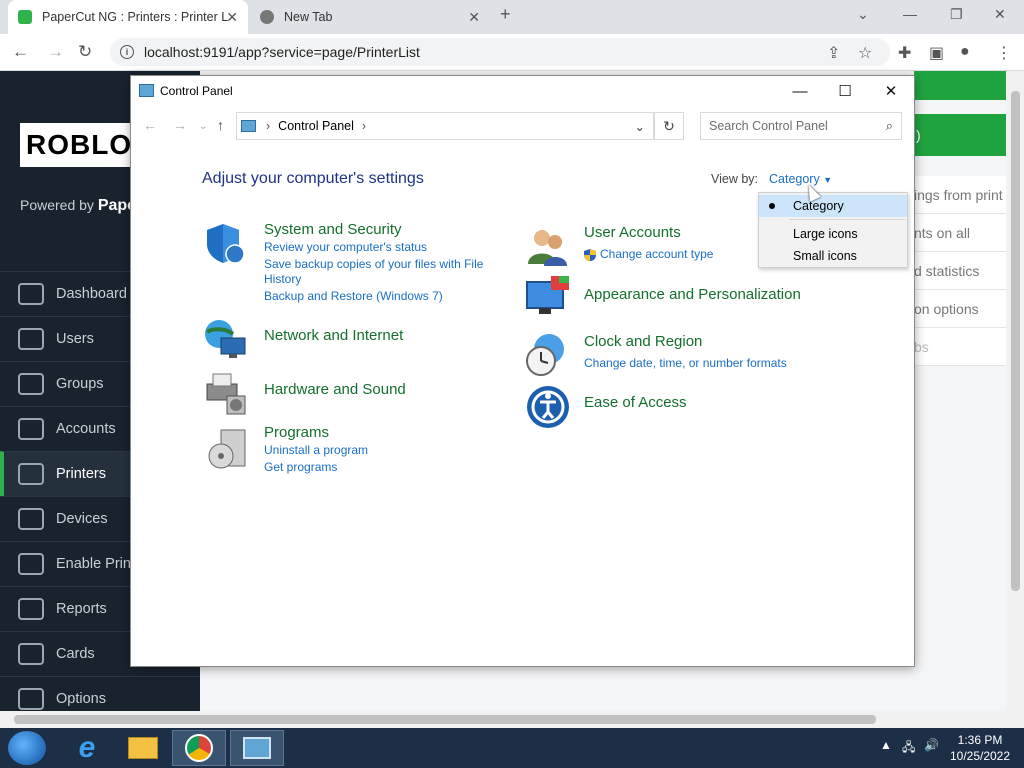 This screenshot has height=768, width=1024. What do you see at coordinates (55, 52) in the screenshot?
I see `forward-icon: →` at bounding box center [55, 52].